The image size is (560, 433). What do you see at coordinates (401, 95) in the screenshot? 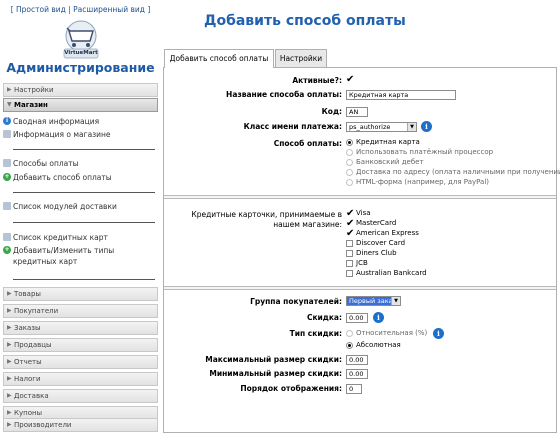
I see `payment-name-input` at bounding box center [401, 95].